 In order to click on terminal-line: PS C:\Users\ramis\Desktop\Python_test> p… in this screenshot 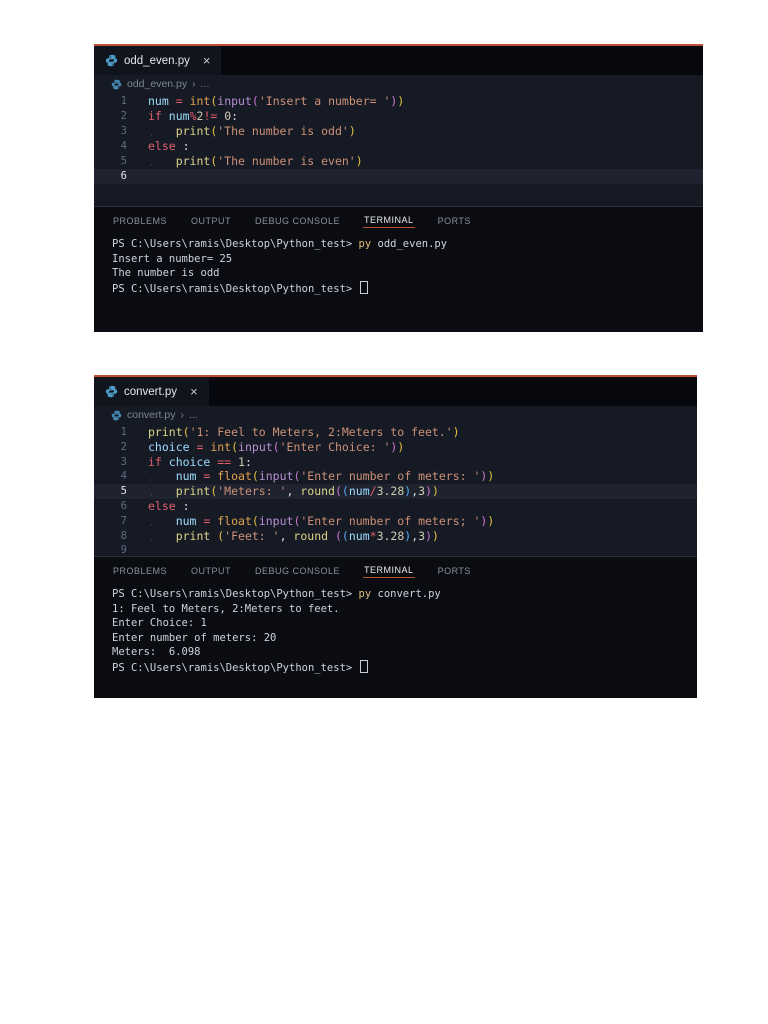, I will do `click(407, 244)`.